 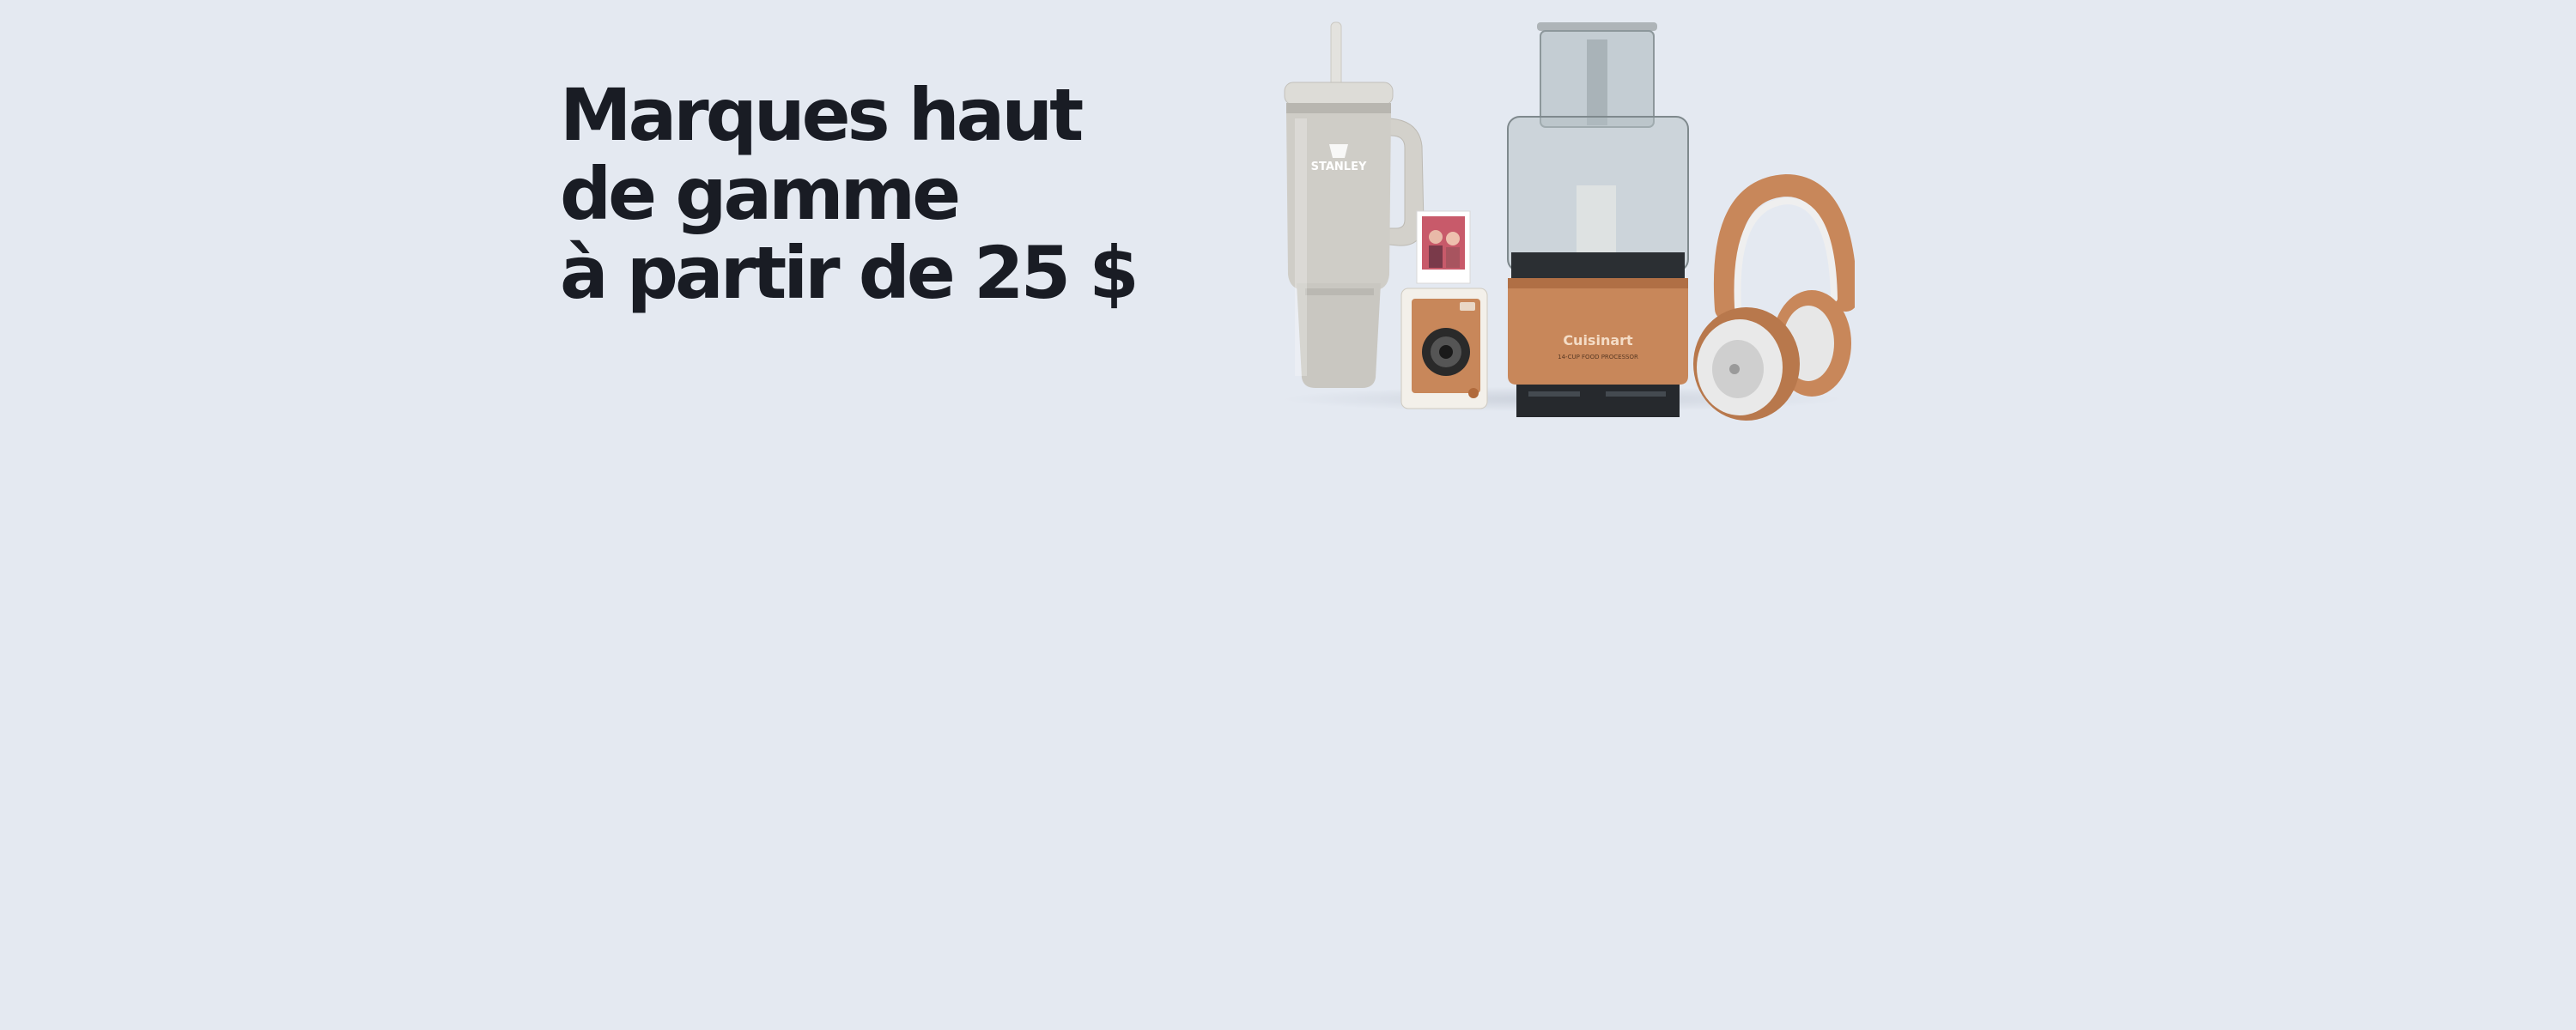 I want to click on processor-subtitle-label: 14-CUP FOOD PROCESSOR, so click(x=1598, y=357).